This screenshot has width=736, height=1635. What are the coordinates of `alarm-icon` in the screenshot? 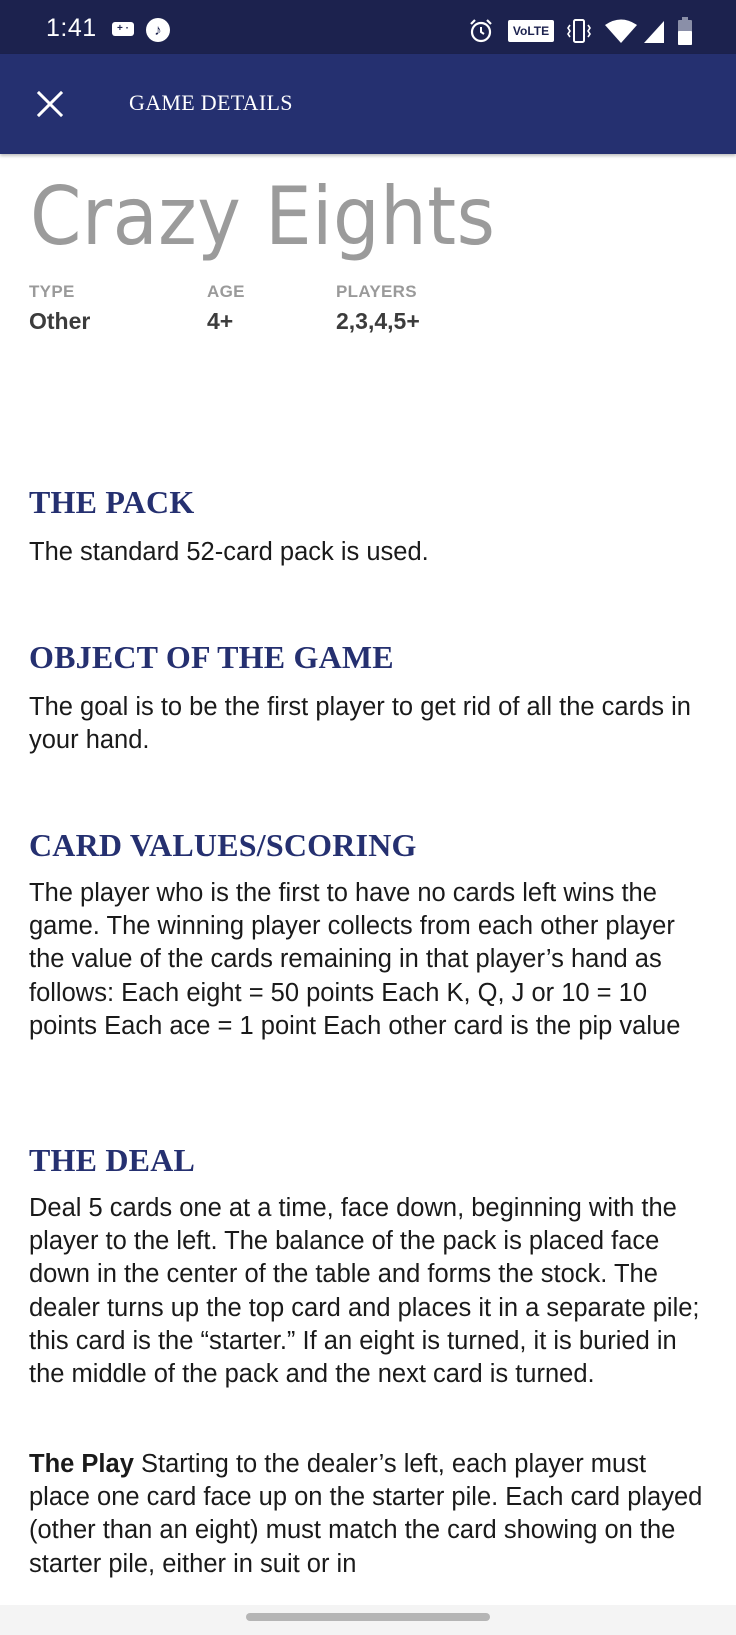 It's located at (481, 31).